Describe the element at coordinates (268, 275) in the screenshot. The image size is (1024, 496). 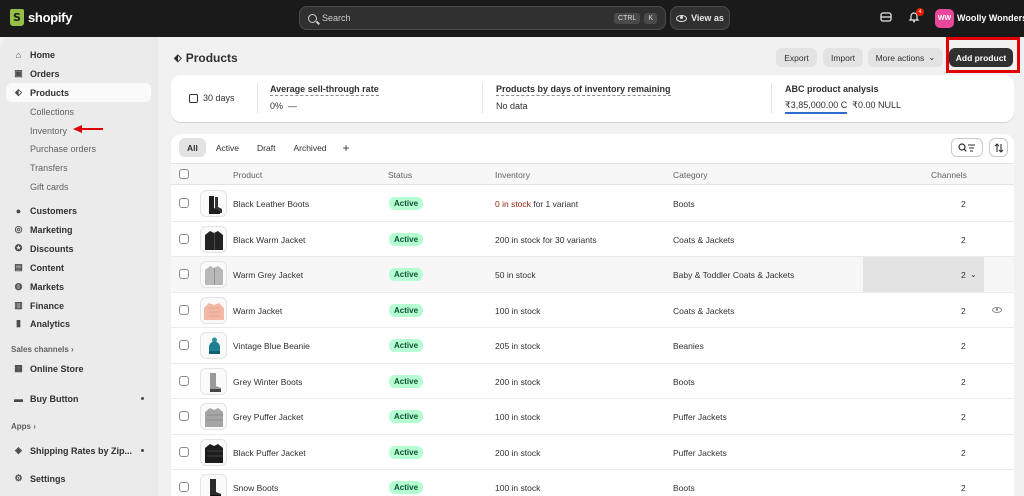
I see `product-name: Warm Grey Jacket` at that location.